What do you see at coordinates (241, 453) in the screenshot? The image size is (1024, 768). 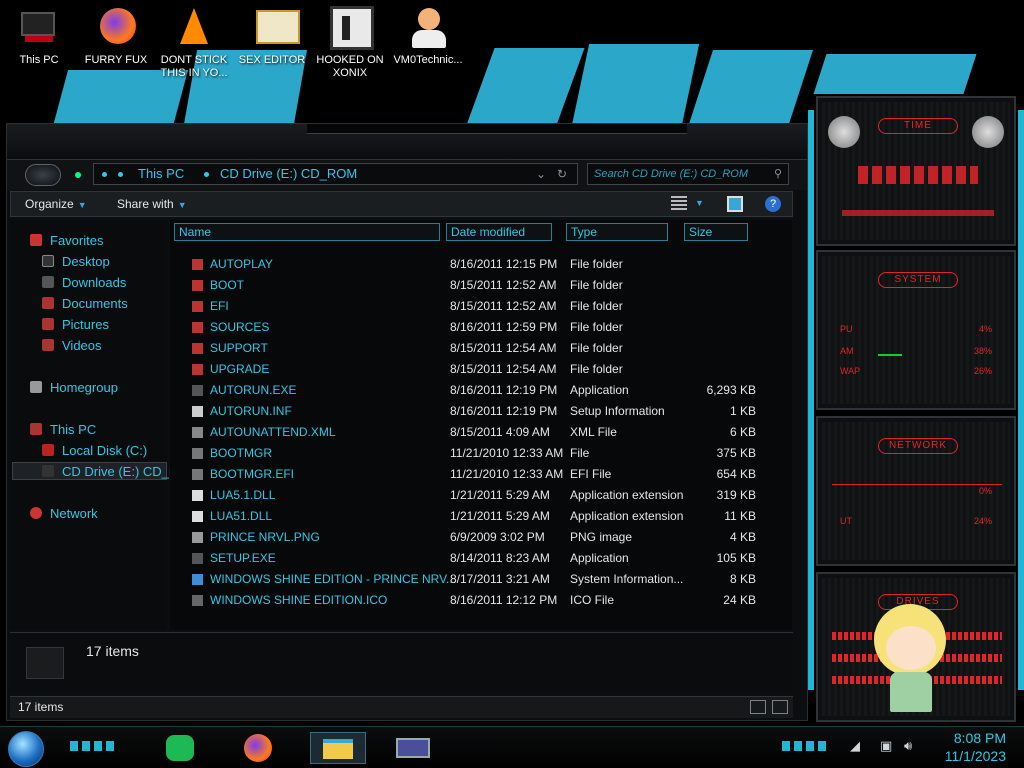 I see `file-name: BOOTMGR` at bounding box center [241, 453].